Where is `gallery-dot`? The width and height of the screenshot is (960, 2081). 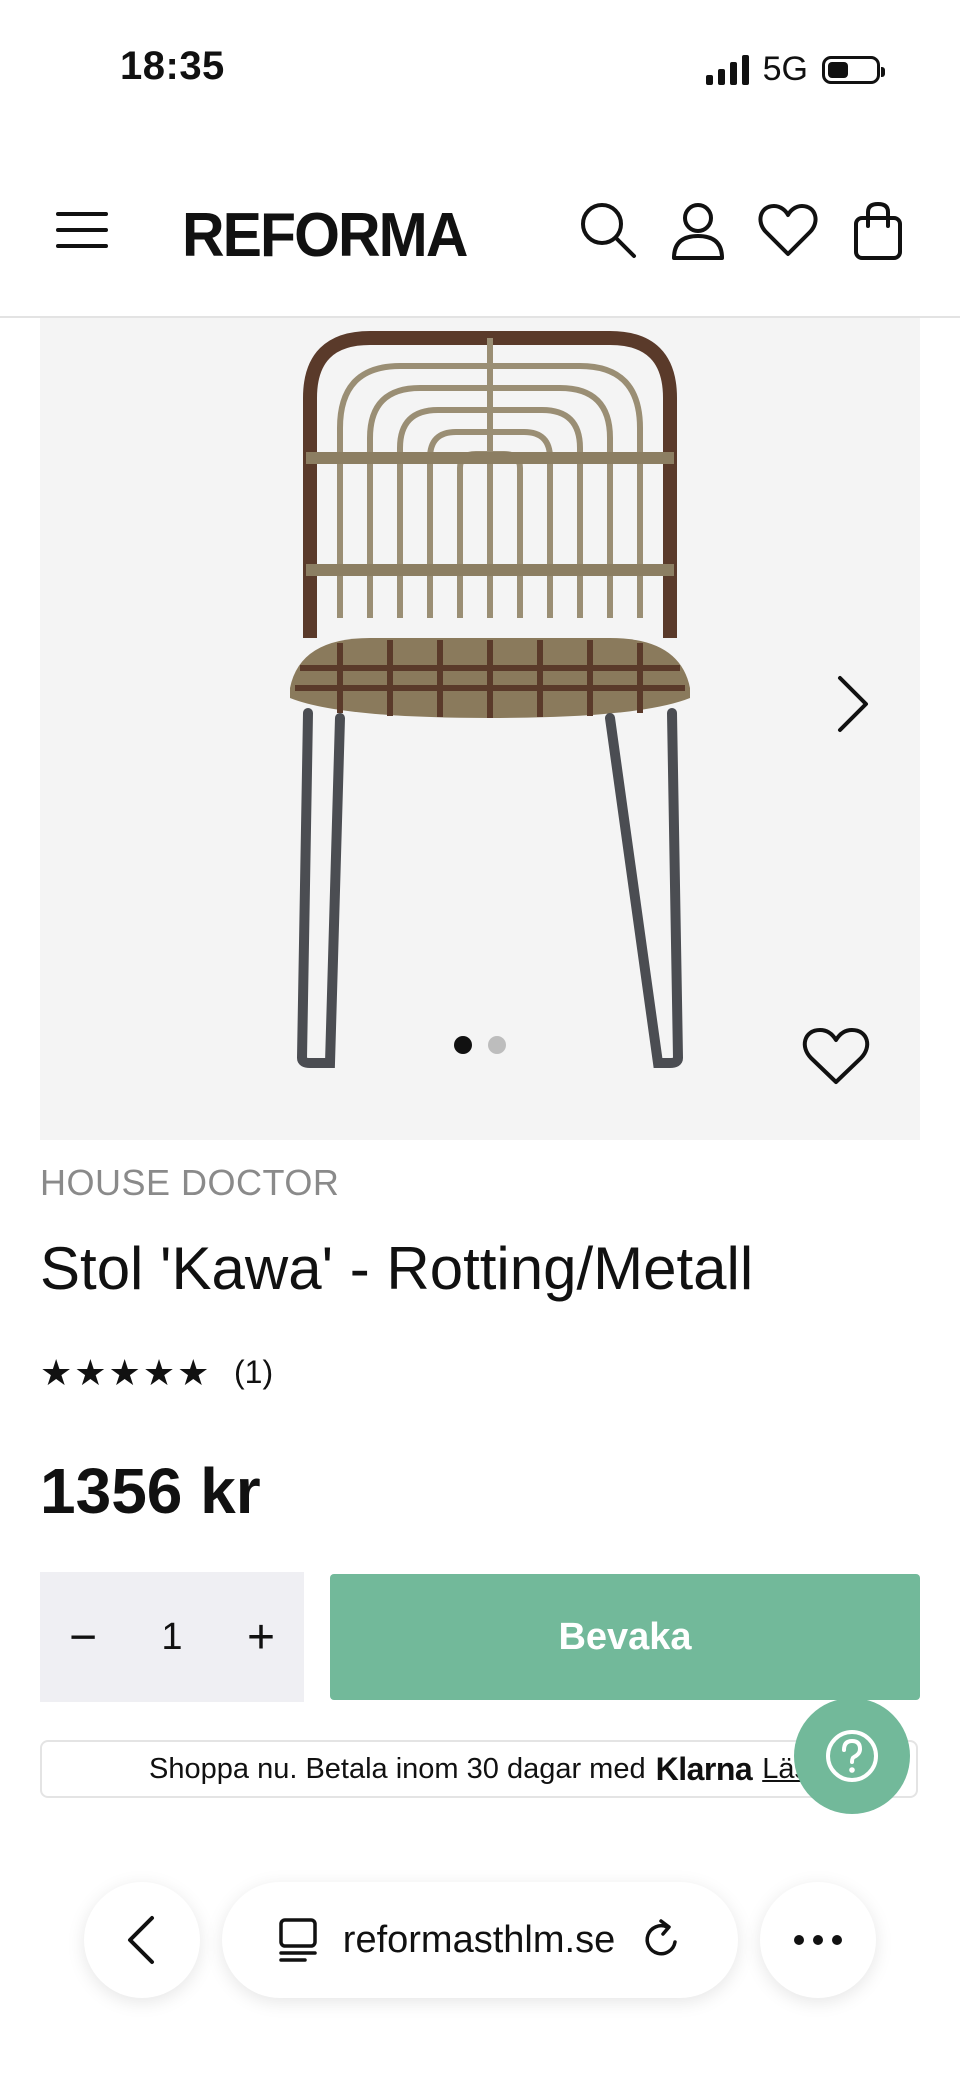
gallery-dot is located at coordinates (497, 1045).